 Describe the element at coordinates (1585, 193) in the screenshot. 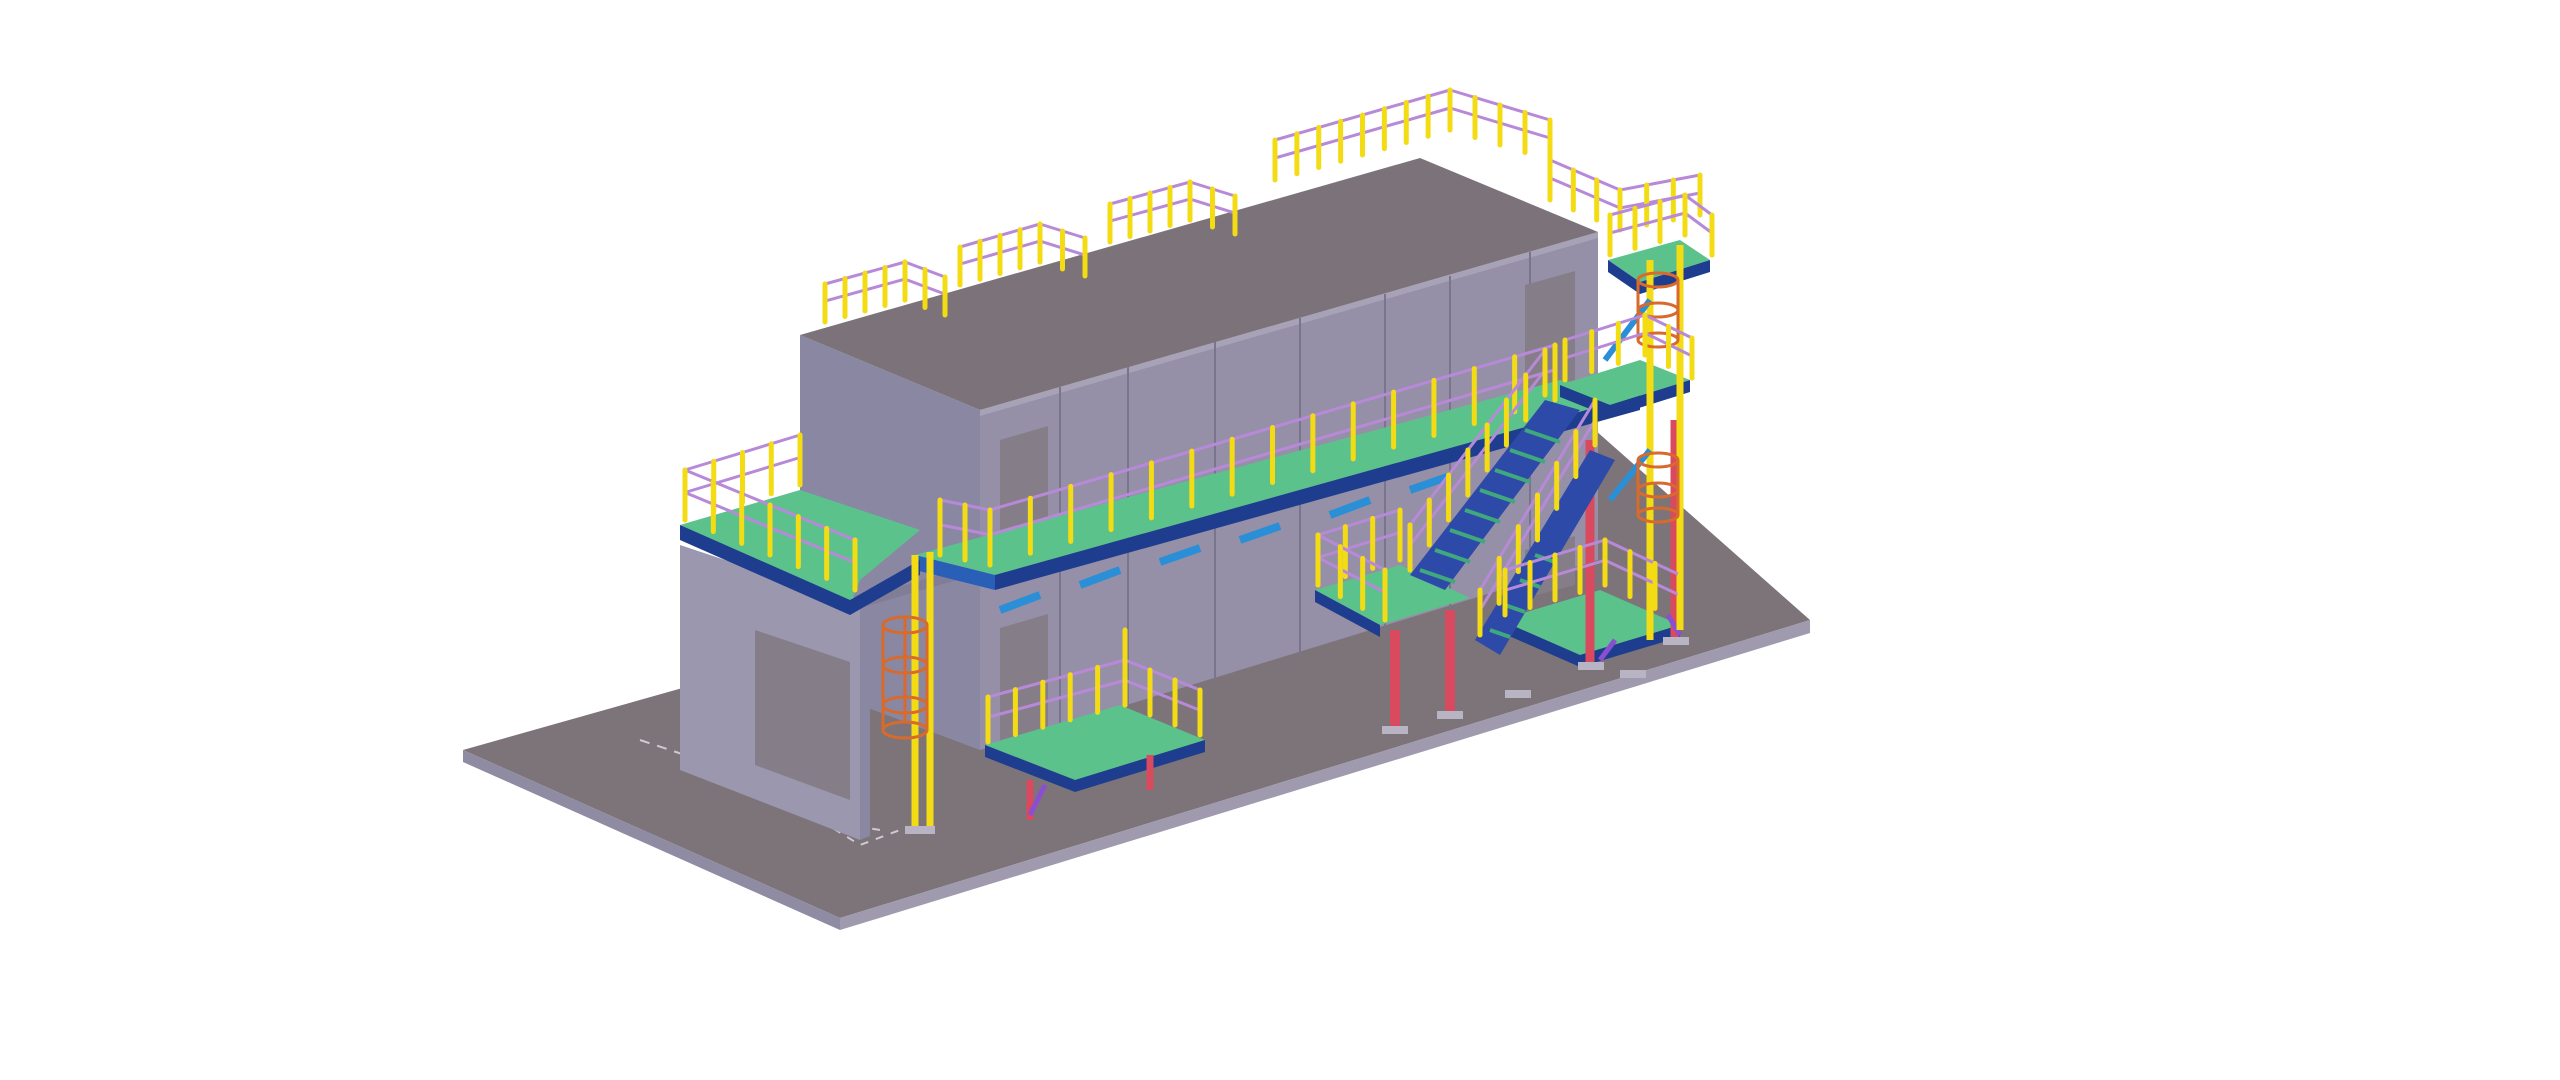

I see `roof-rail-8-mid-rail` at that location.